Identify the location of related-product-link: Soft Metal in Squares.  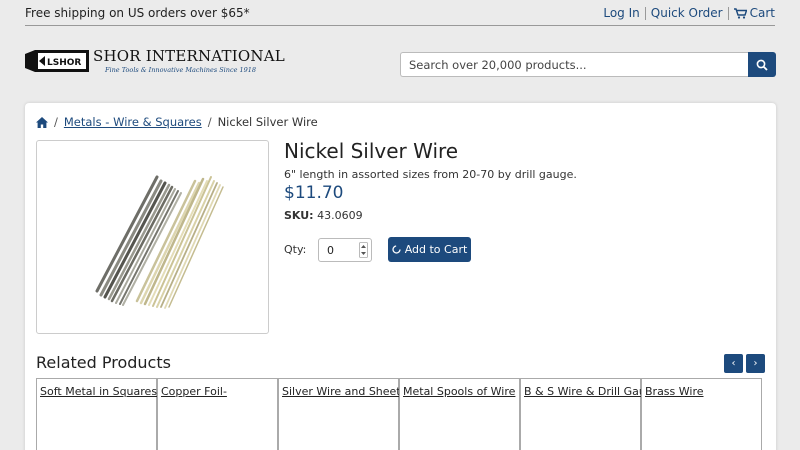
(98, 391).